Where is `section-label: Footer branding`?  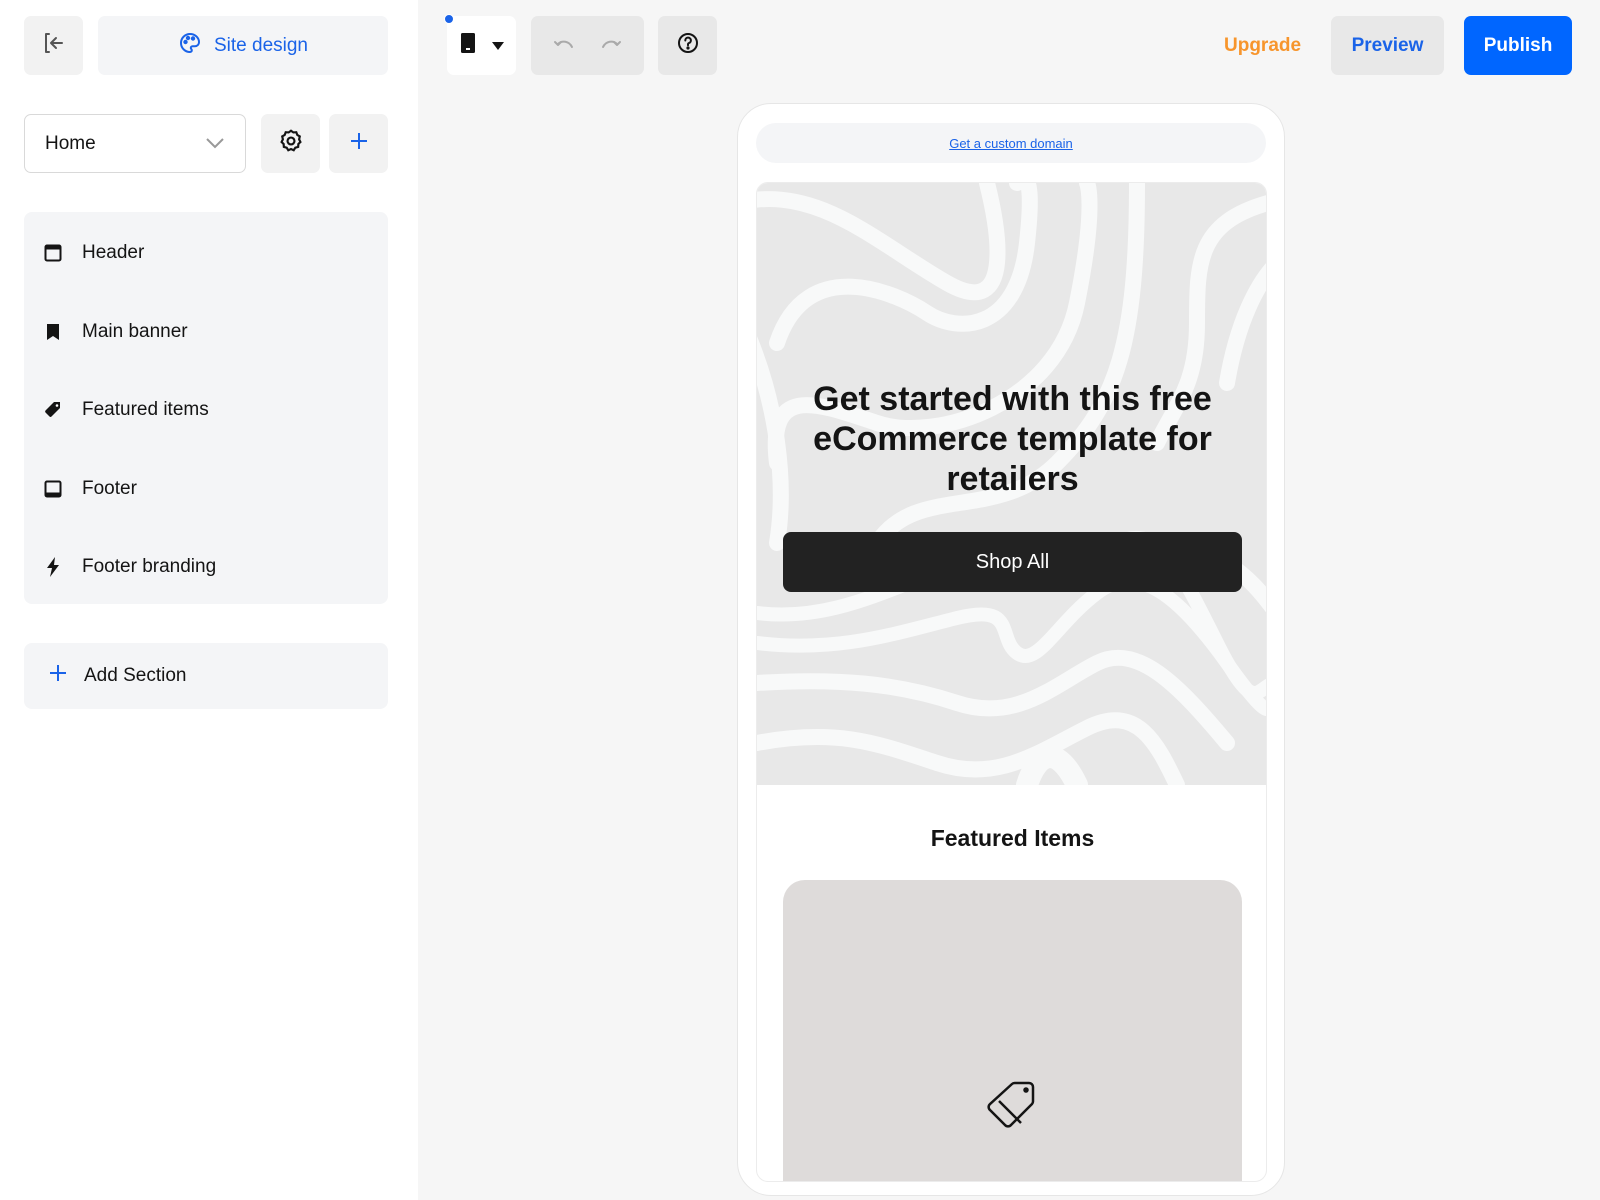 section-label: Footer branding is located at coordinates (149, 567).